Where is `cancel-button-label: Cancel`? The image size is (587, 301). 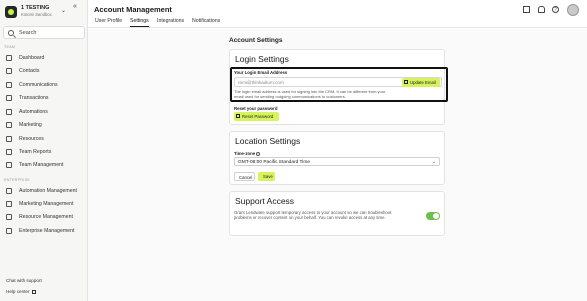 cancel-button-label: Cancel is located at coordinates (246, 177).